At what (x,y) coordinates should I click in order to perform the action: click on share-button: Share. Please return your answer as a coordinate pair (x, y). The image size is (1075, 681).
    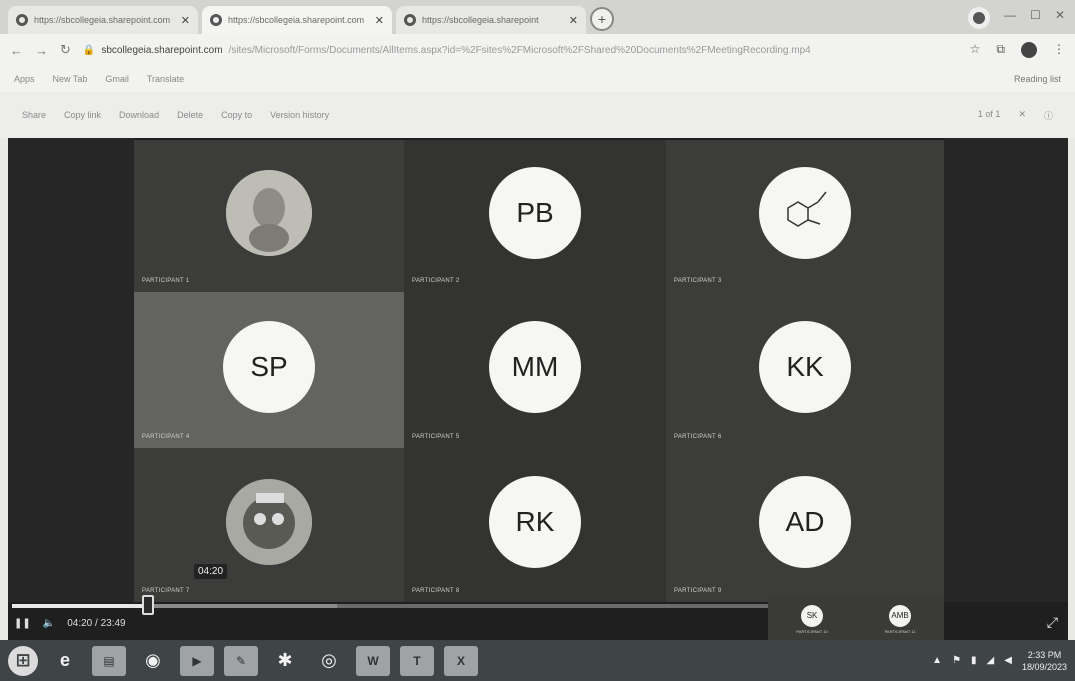
    Looking at the image, I should click on (34, 115).